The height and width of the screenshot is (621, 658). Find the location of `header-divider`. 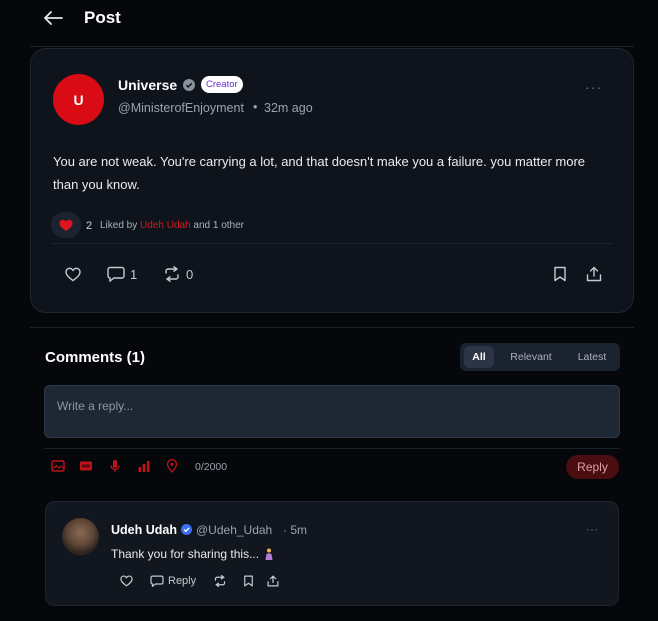

header-divider is located at coordinates (332, 46).